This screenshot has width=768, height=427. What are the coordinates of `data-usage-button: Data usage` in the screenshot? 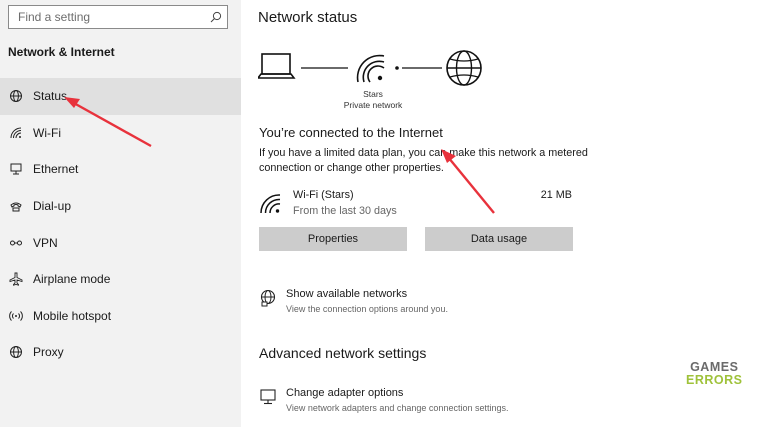 It's located at (499, 239).